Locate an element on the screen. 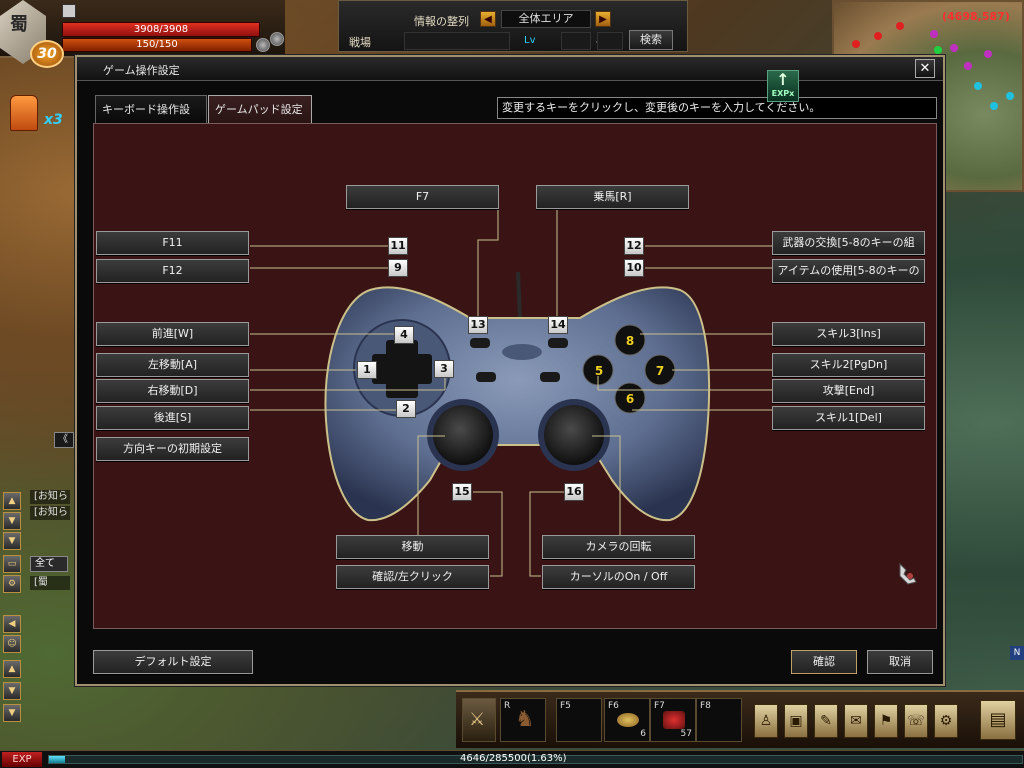 This screenshot has height=768, width=1024. chat-message: [蜀 is located at coordinates (50, 583).